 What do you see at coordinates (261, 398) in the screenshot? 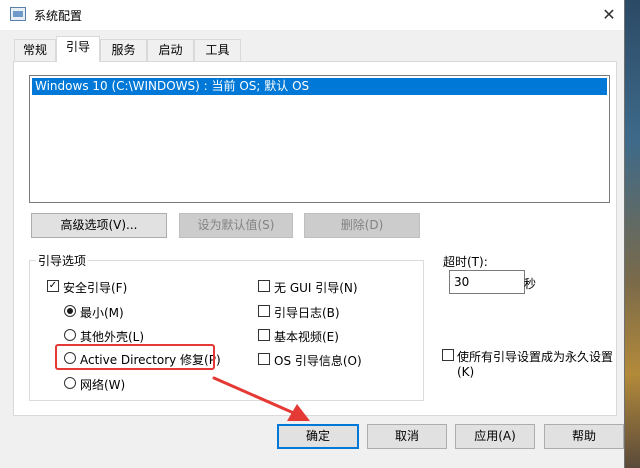
I see `annotation-arrow-icon` at bounding box center [261, 398].